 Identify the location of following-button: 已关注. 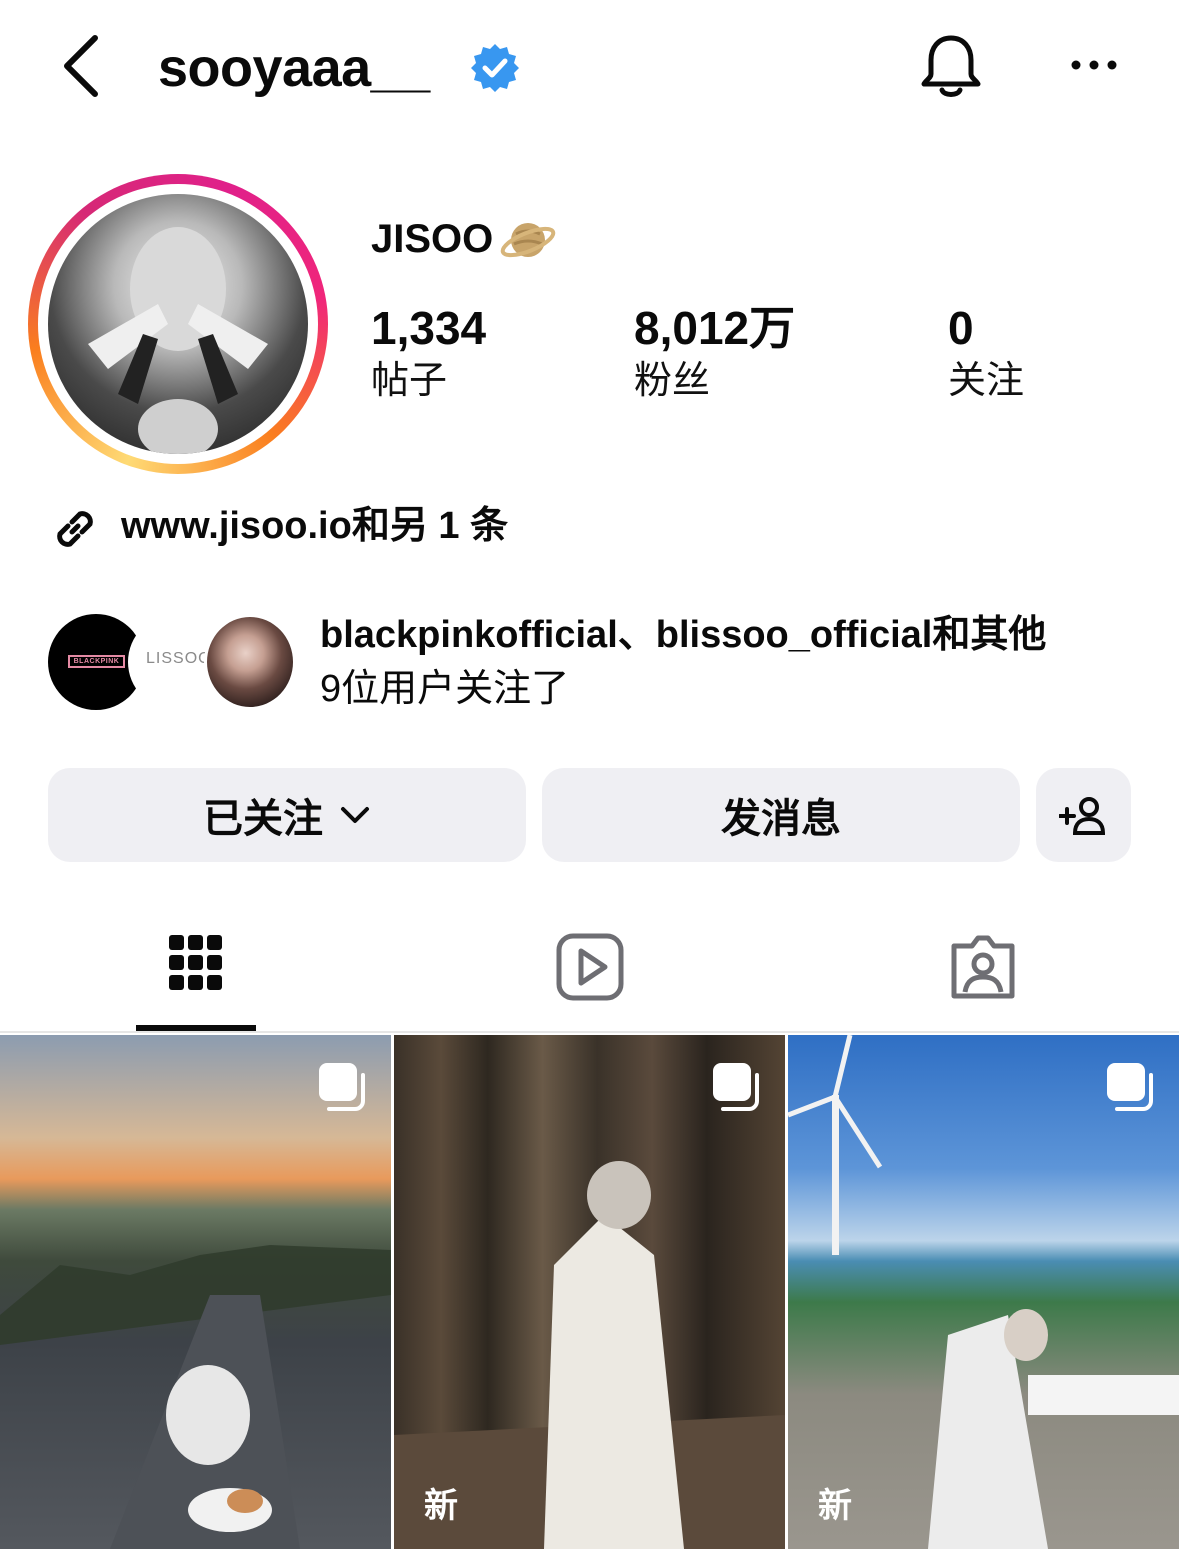
(287, 815).